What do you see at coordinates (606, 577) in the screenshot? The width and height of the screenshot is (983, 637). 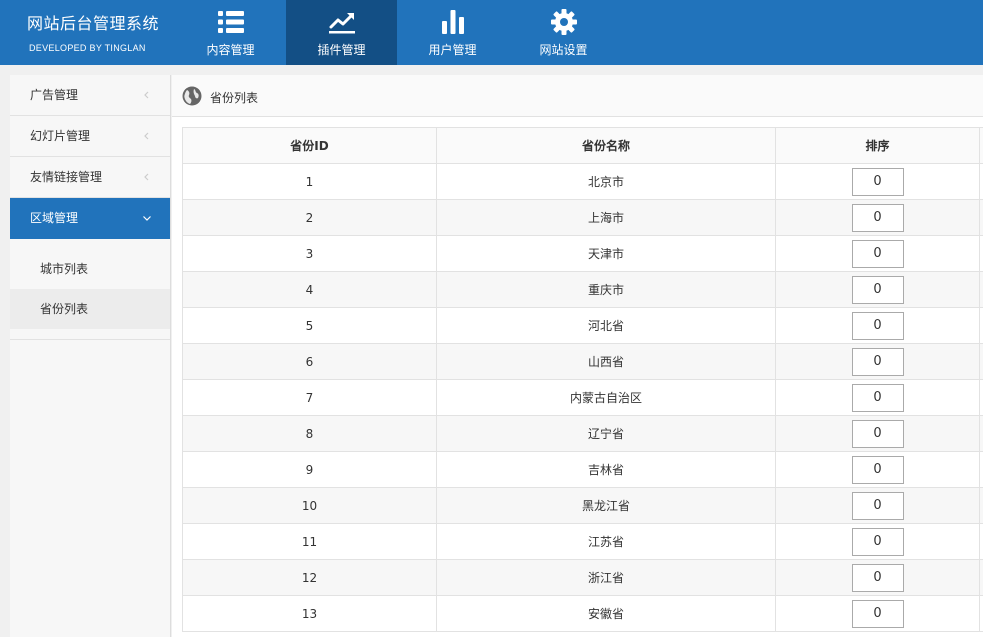 I see `cell-province-name: 浙江省` at bounding box center [606, 577].